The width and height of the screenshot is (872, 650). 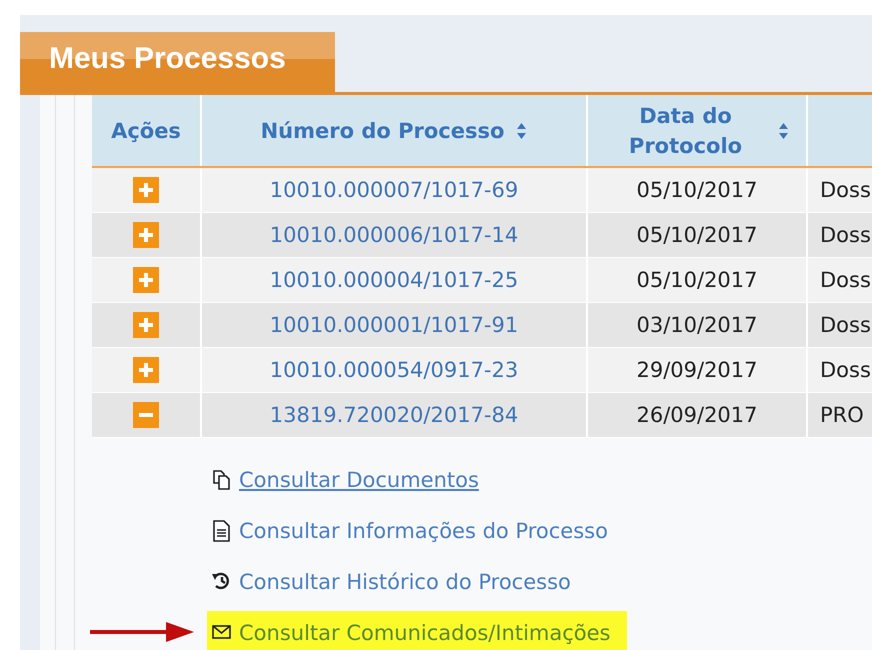 What do you see at coordinates (222, 530) in the screenshot?
I see `document-icon` at bounding box center [222, 530].